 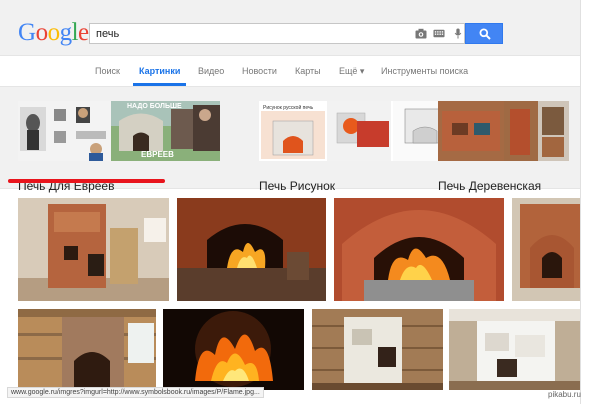 What do you see at coordinates (360, 131) in the screenshot?
I see `related-thumbnail: Рисунок русской печь` at bounding box center [360, 131].